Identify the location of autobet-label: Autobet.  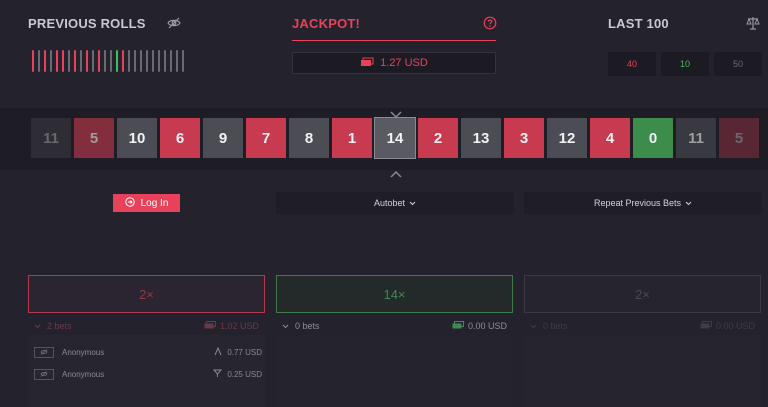
(389, 203).